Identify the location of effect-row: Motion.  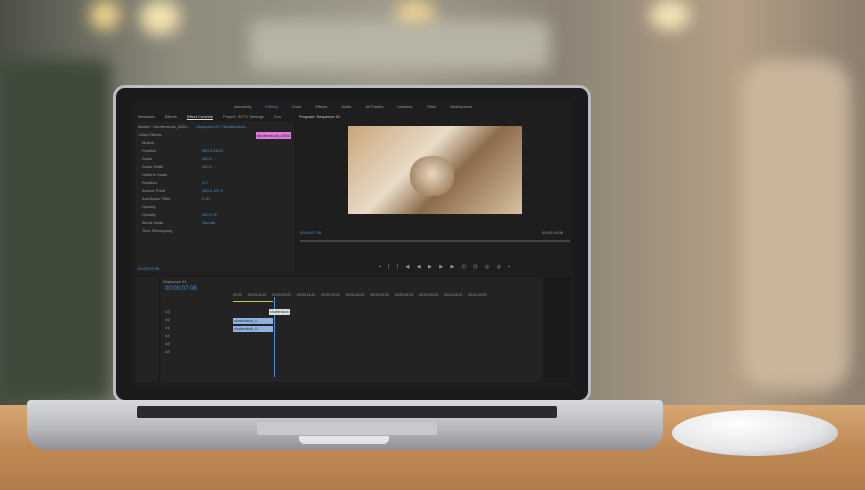
(215, 142).